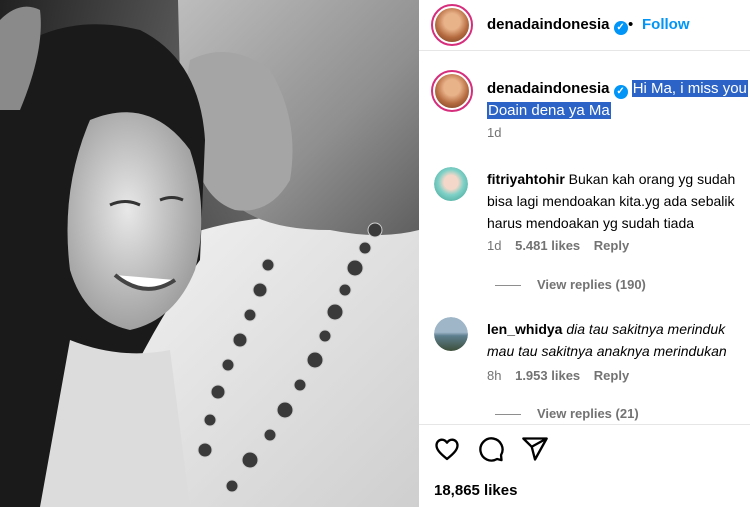 The height and width of the screenshot is (507, 750). Describe the element at coordinates (591, 223) in the screenshot. I see `comment-text: harus mendoakan yg sudah tiada` at that location.